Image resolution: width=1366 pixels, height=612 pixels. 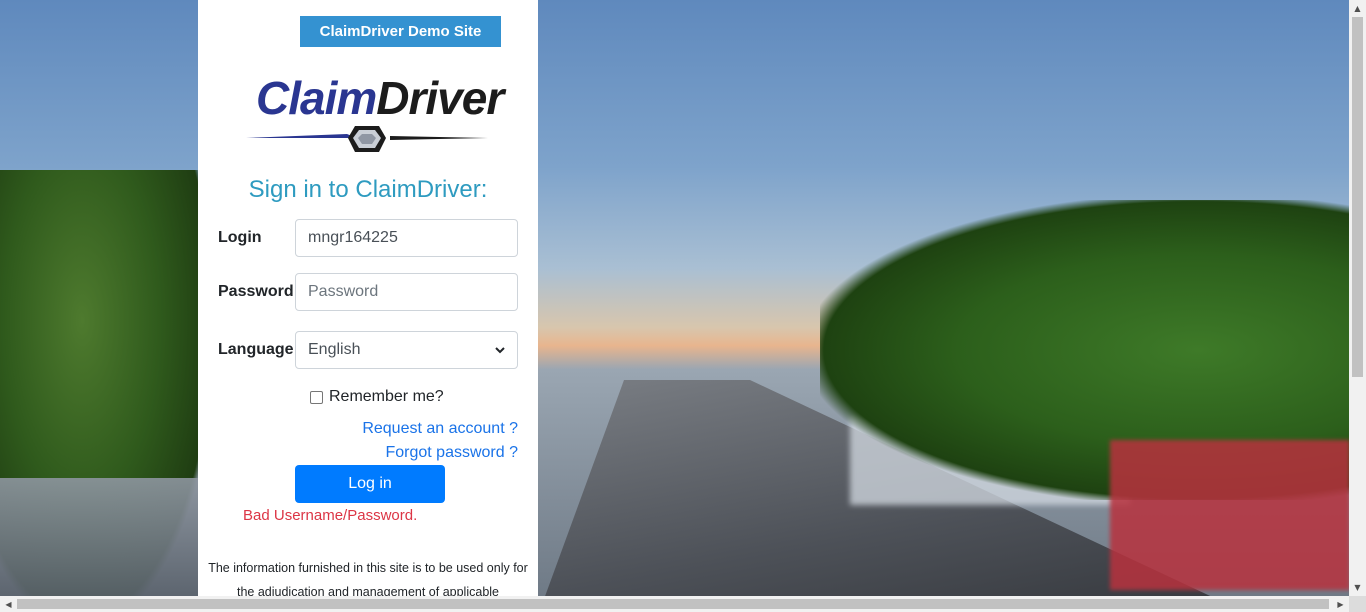 I want to click on password-input, so click(x=406, y=292).